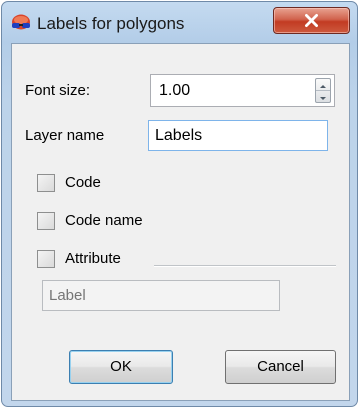 The width and height of the screenshot is (359, 408). What do you see at coordinates (174, 91) in the screenshot?
I see `font-size-value: 1.00` at bounding box center [174, 91].